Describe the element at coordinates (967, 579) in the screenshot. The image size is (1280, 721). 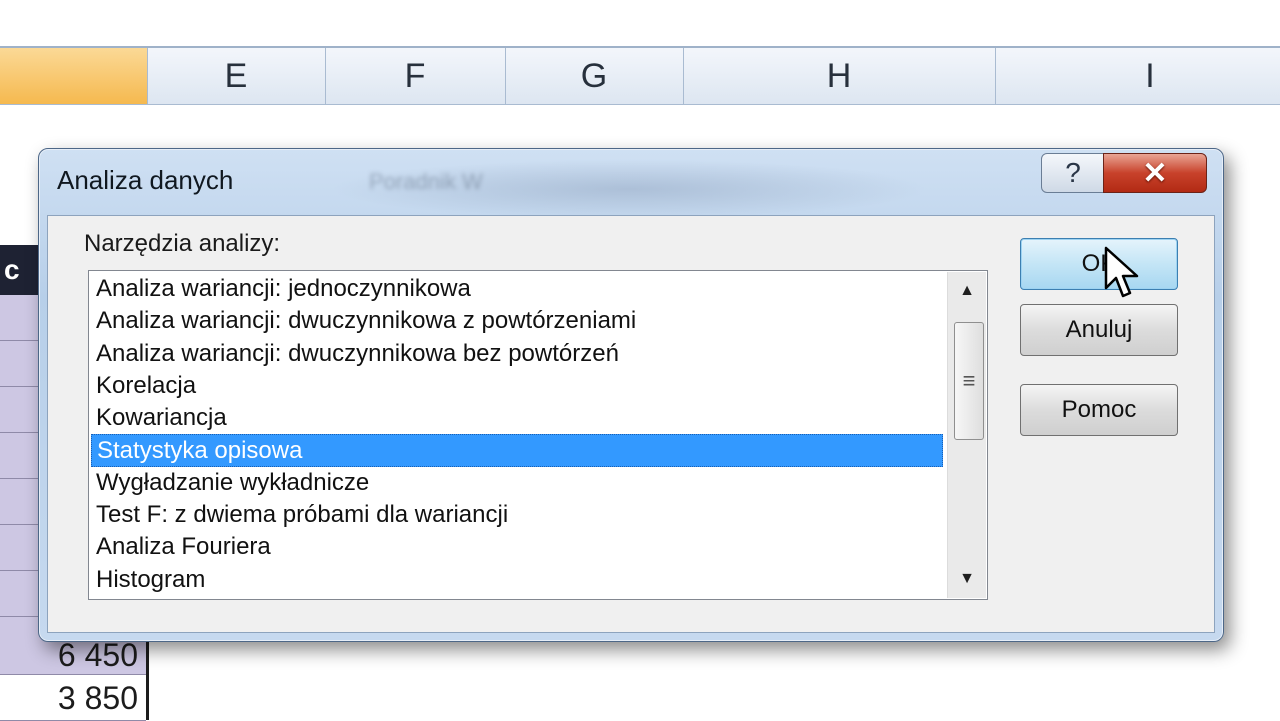
I see `scroll-down-arrow-icon: ▼` at that location.